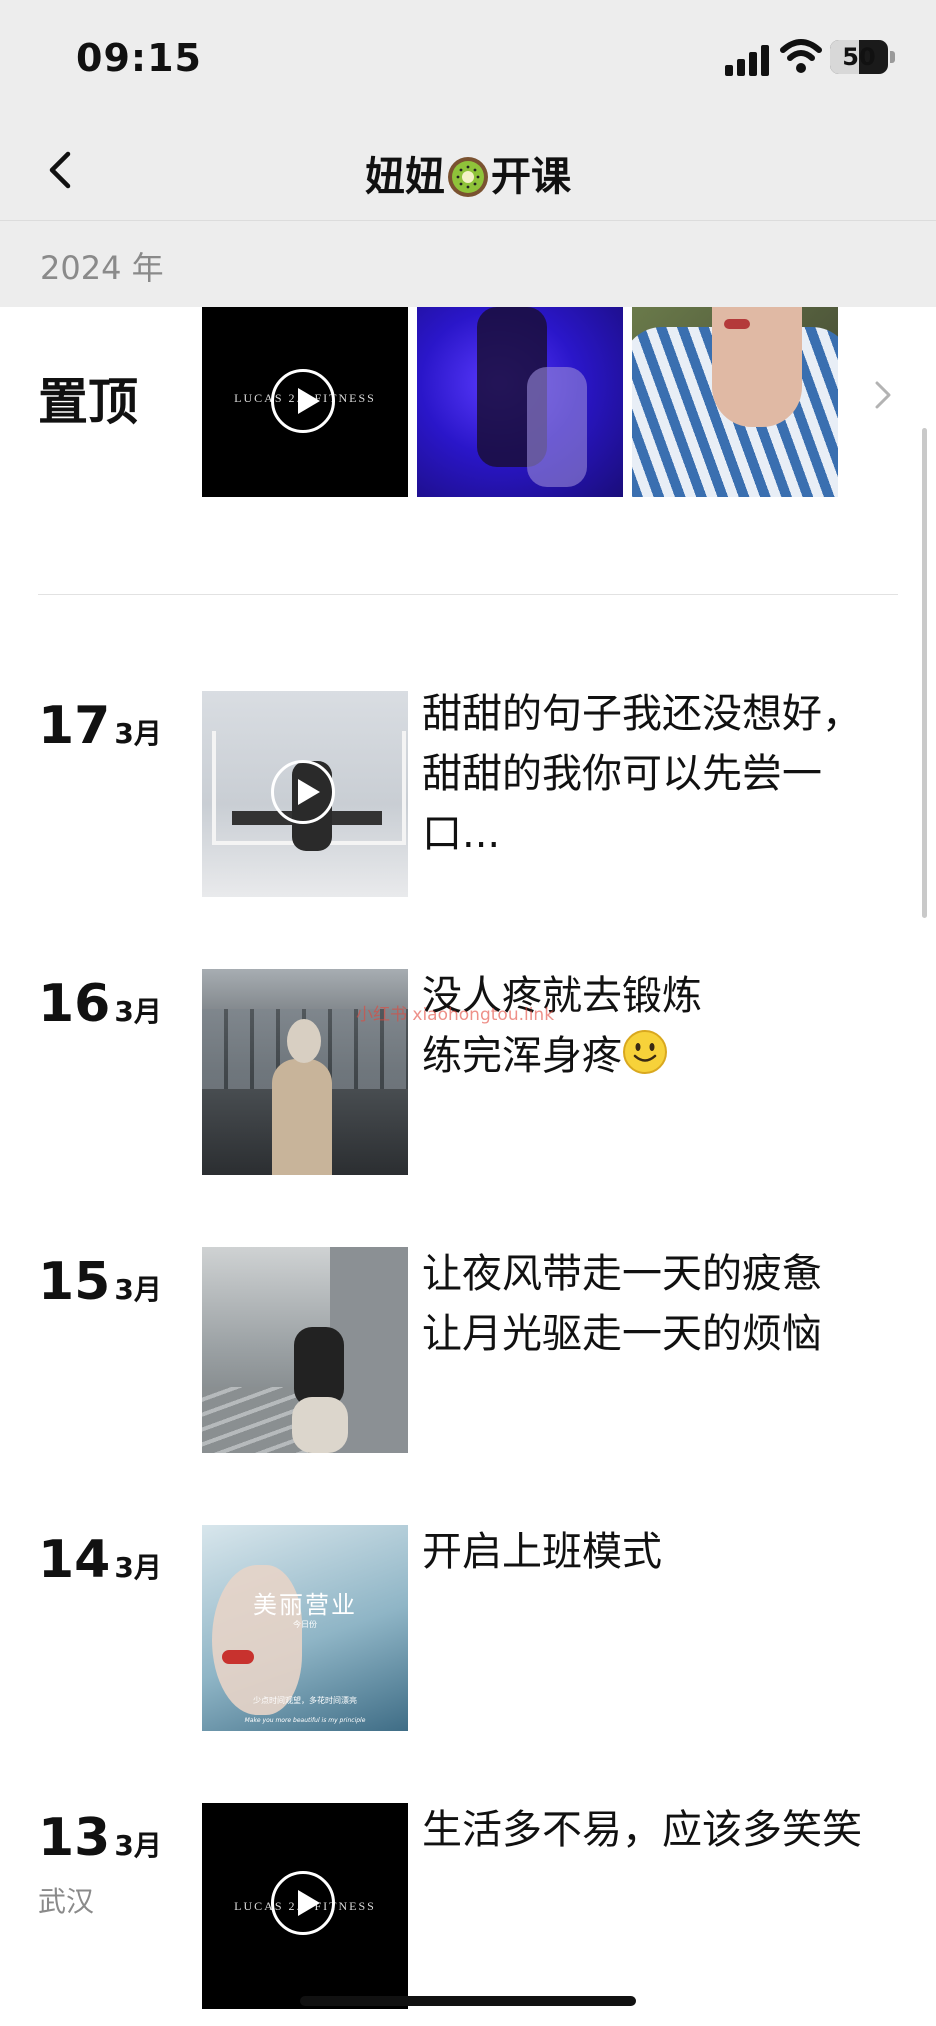 This screenshot has width=936, height=2026. What do you see at coordinates (468, 264) in the screenshot?
I see `year-header: 2024 年` at bounding box center [468, 264].